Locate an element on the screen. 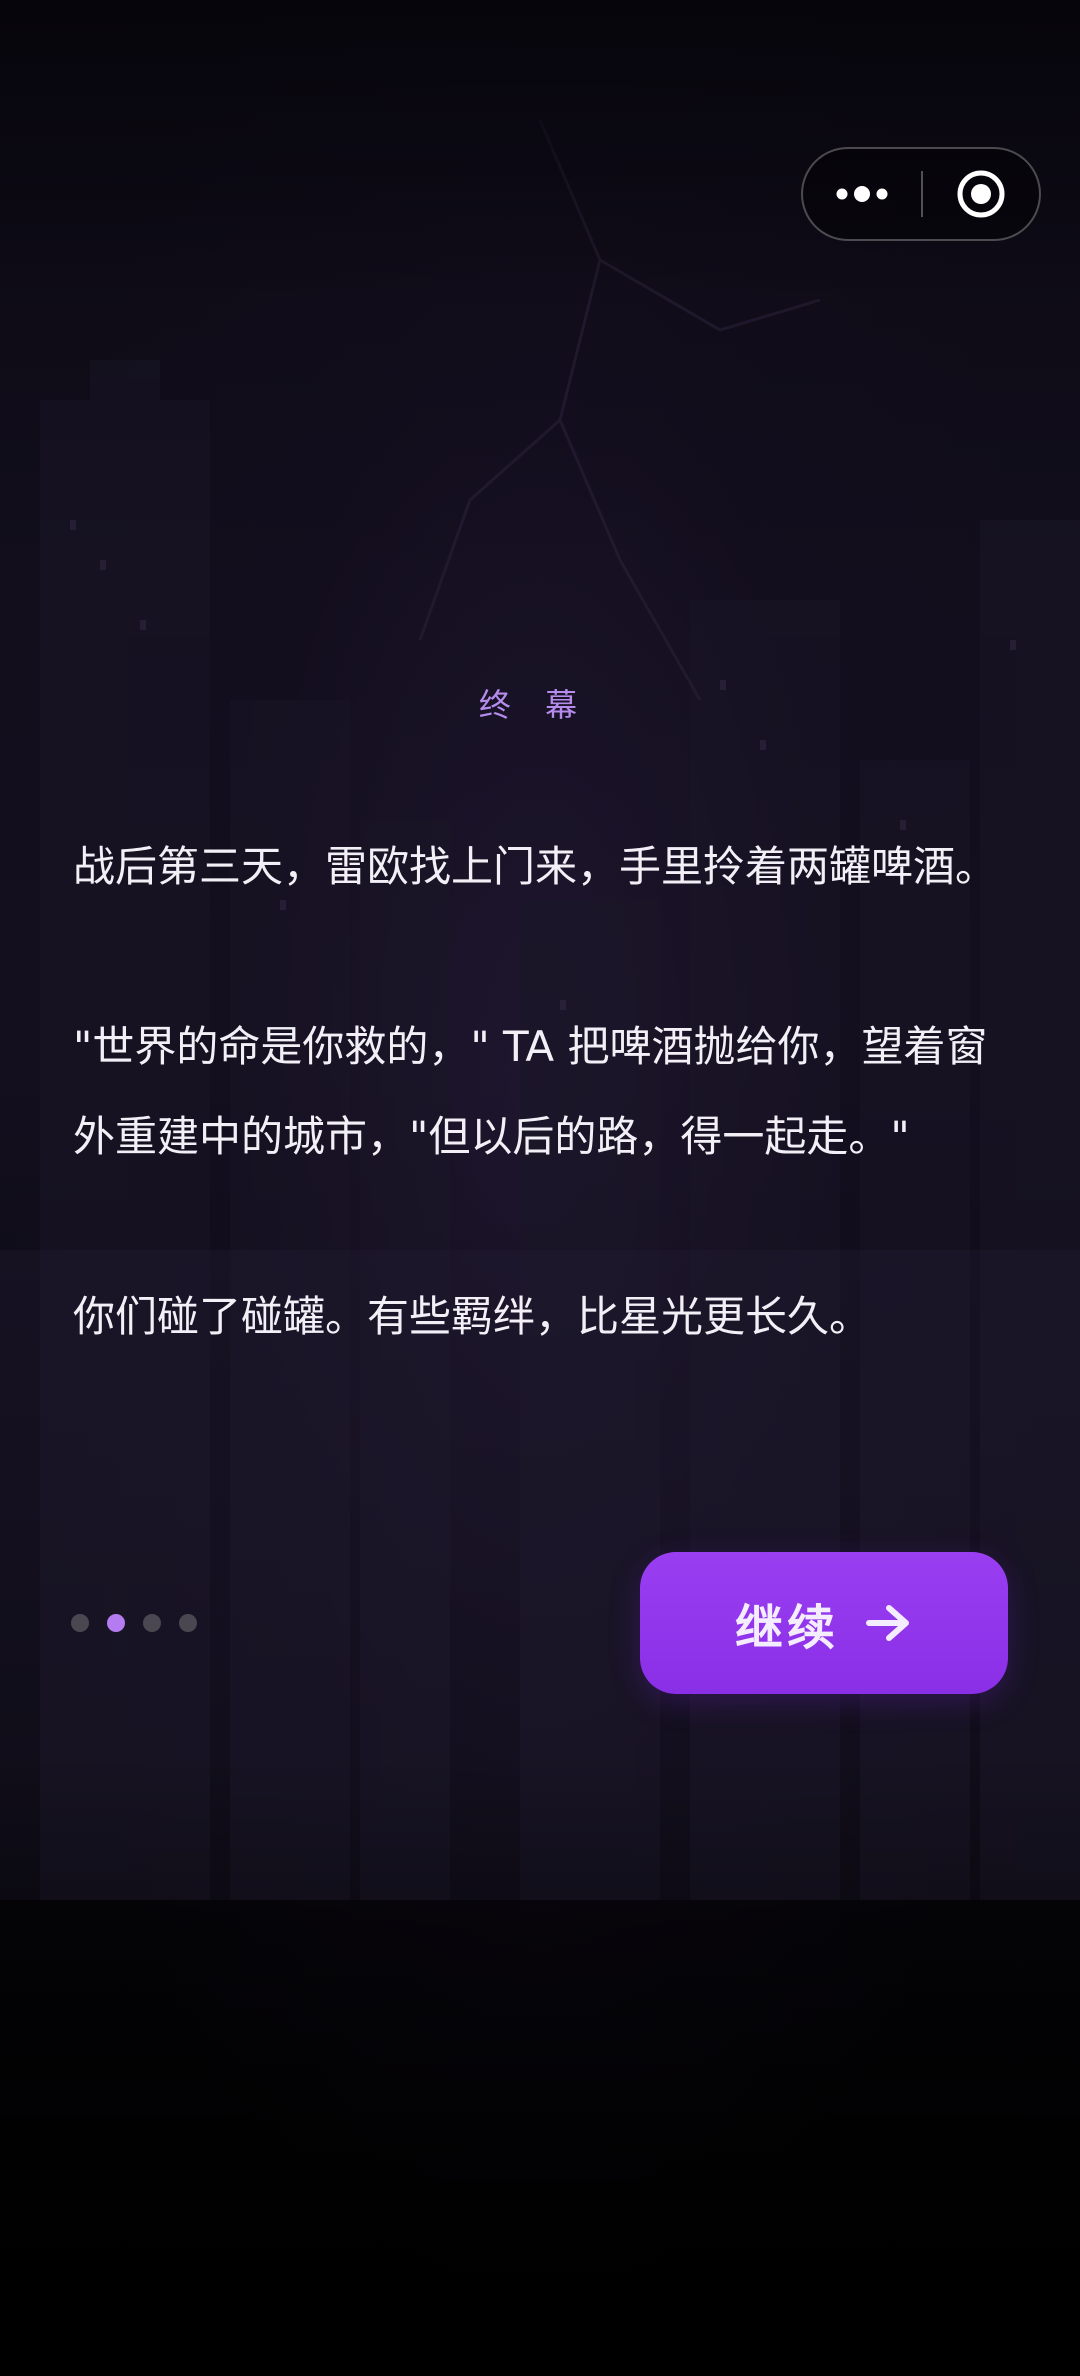 This screenshot has height=2376, width=1080. chapter-title: 终 幕 is located at coordinates (534, 705).